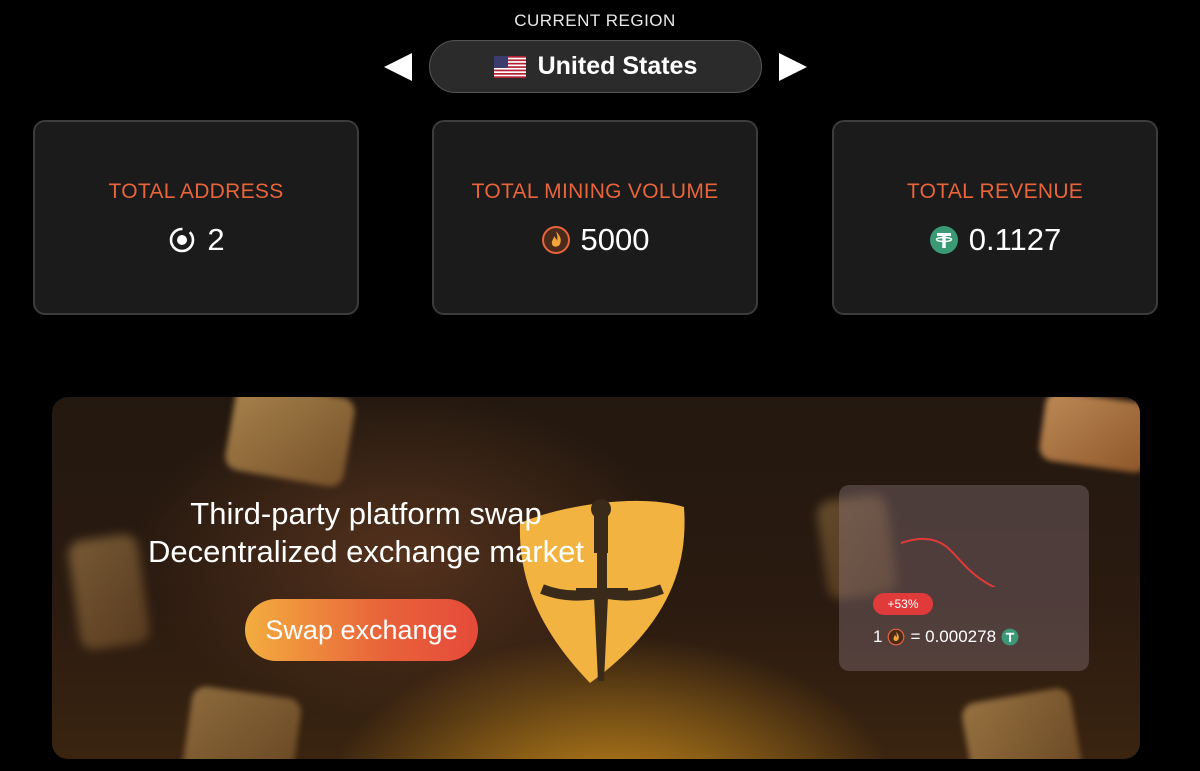 This screenshot has height=771, width=1200. Describe the element at coordinates (361, 630) in the screenshot. I see `swap-exchange-button: Swap exchange` at that location.